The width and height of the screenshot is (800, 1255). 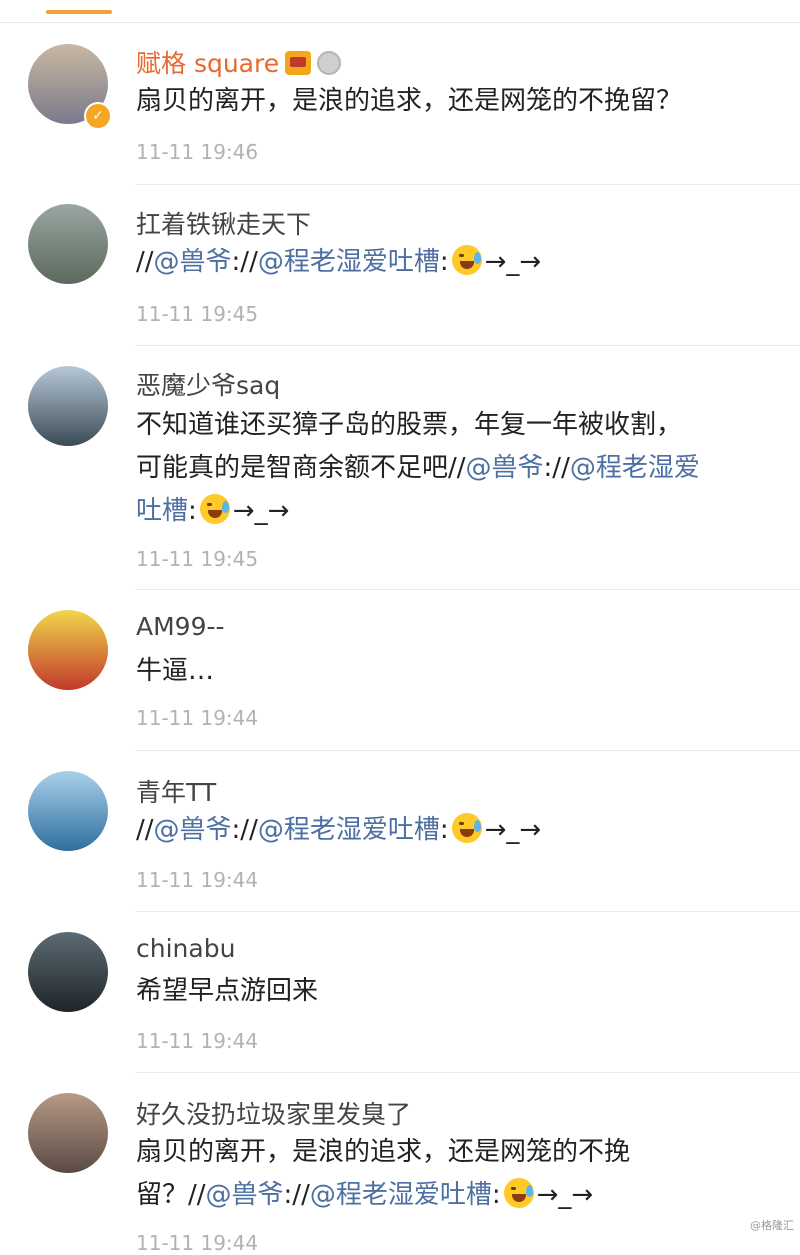 What do you see at coordinates (171, 1195) in the screenshot?
I see `comment-text-segment: 留？//` at bounding box center [171, 1195].